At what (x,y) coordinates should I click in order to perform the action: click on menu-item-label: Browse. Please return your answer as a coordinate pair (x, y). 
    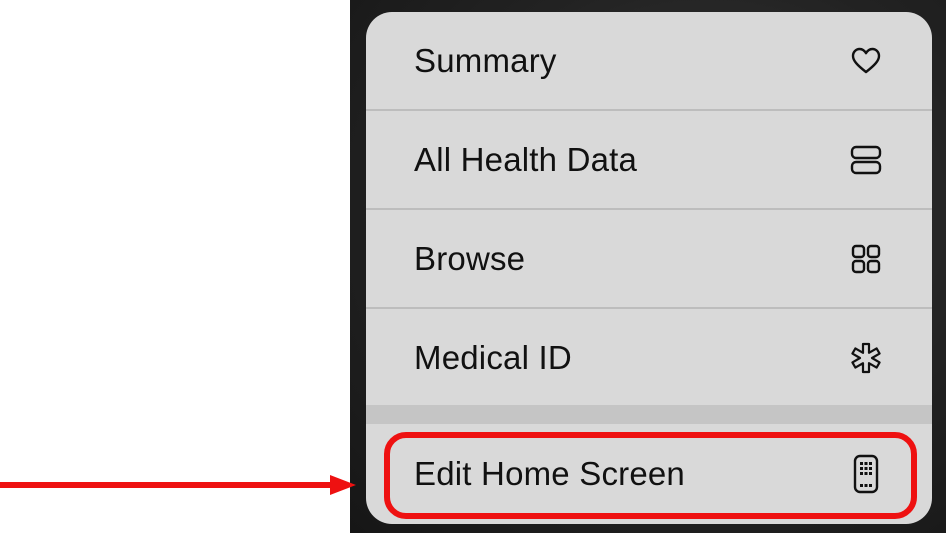
    Looking at the image, I should click on (470, 258).